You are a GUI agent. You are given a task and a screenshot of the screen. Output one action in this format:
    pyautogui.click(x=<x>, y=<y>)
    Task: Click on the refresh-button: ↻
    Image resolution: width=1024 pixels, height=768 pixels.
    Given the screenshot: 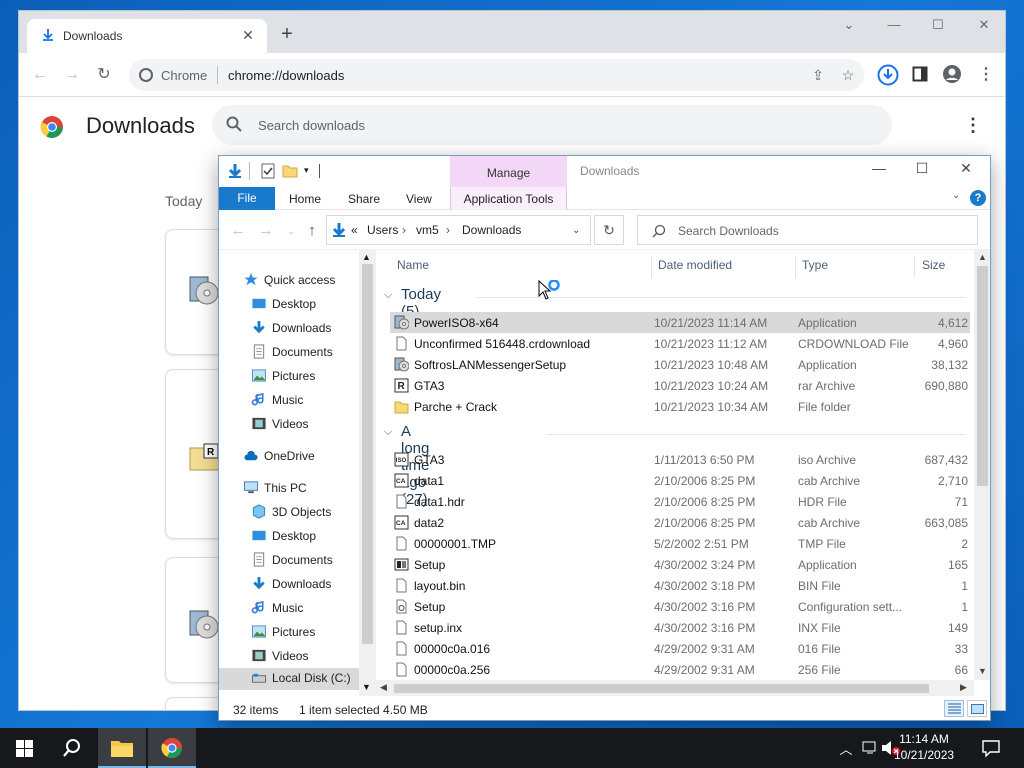 What is the action you would take?
    pyautogui.click(x=609, y=230)
    